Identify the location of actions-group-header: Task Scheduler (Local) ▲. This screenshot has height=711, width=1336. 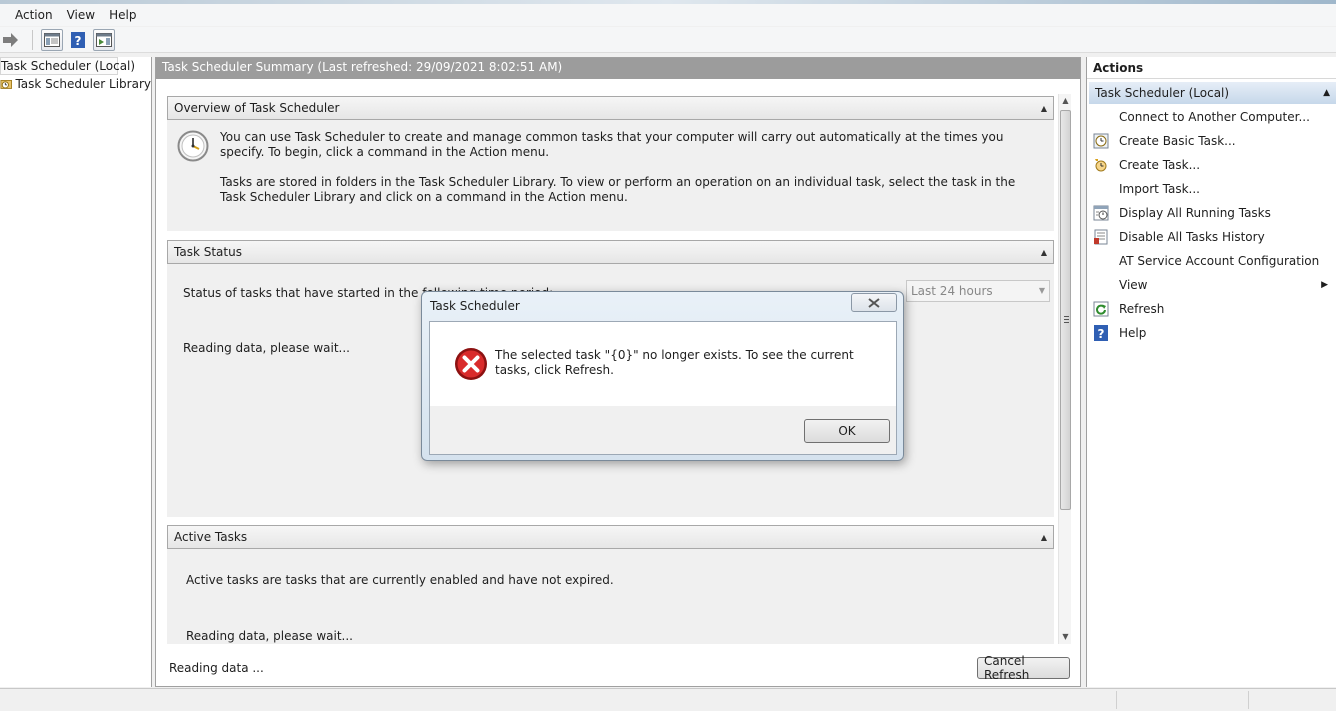
(1212, 93).